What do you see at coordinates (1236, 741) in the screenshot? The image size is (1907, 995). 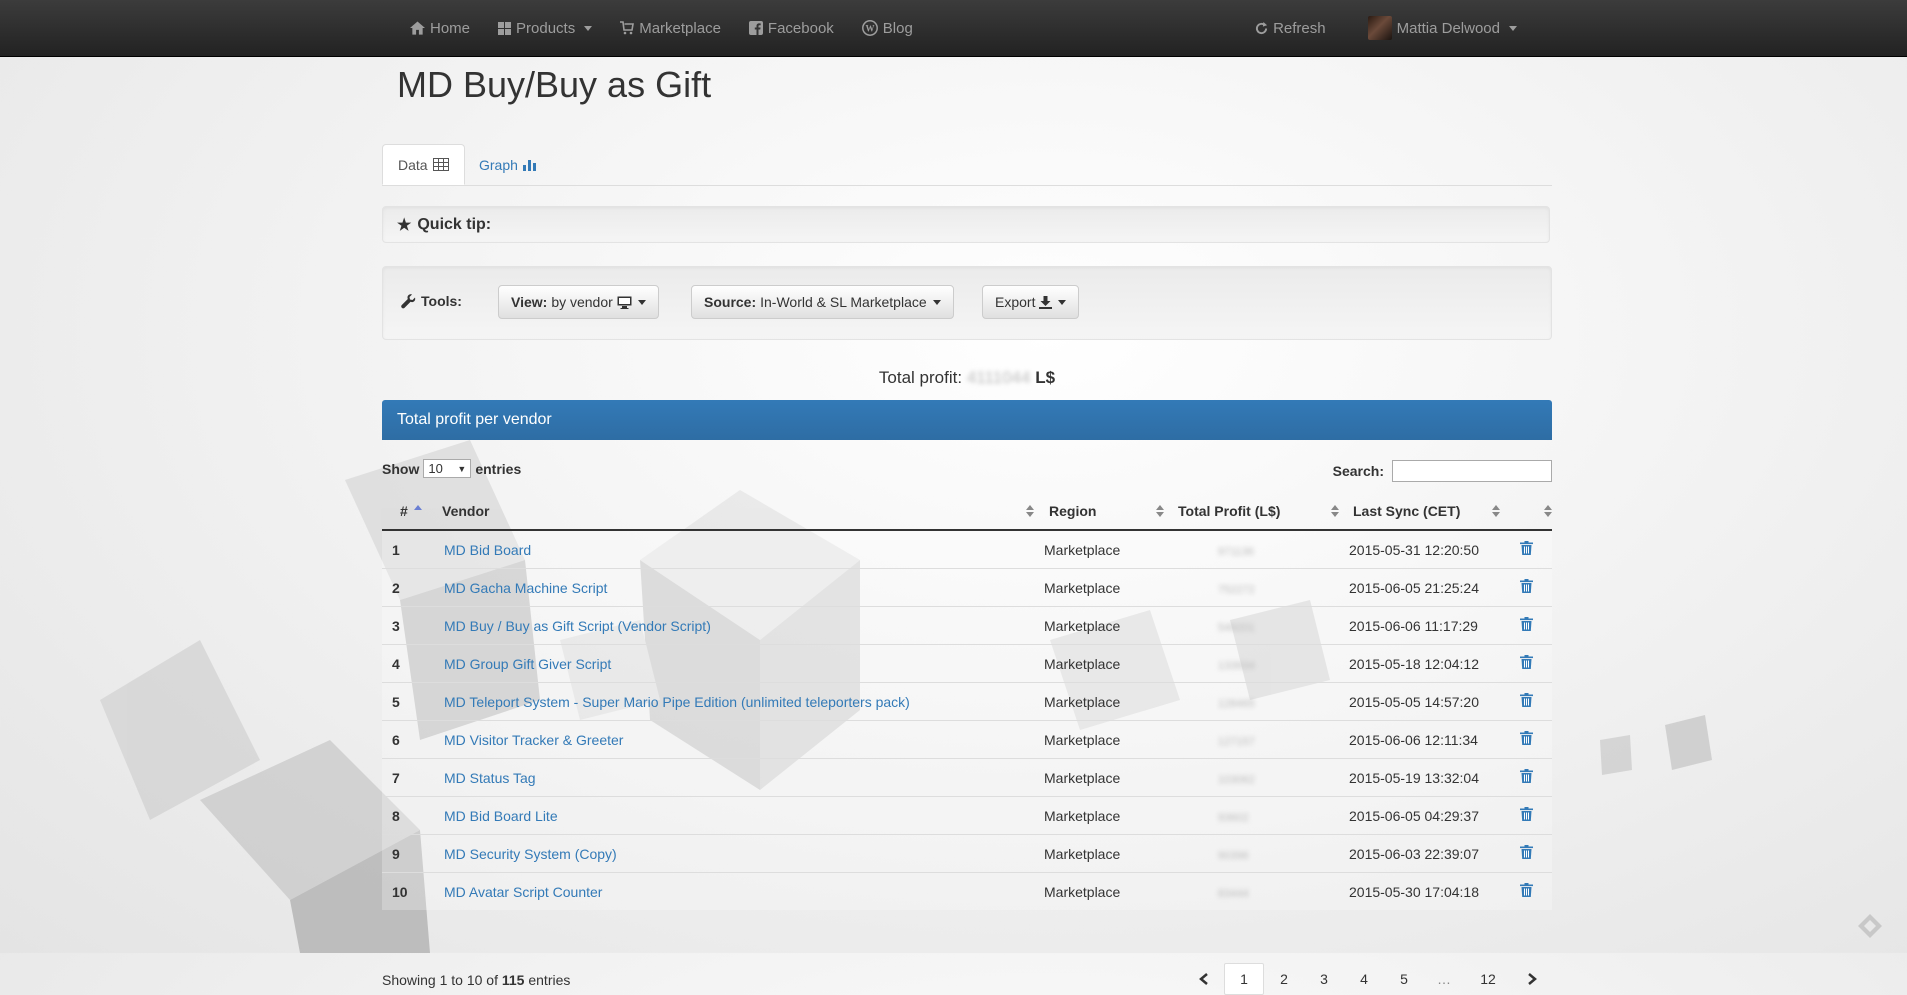 I see `profit-value: 127157` at bounding box center [1236, 741].